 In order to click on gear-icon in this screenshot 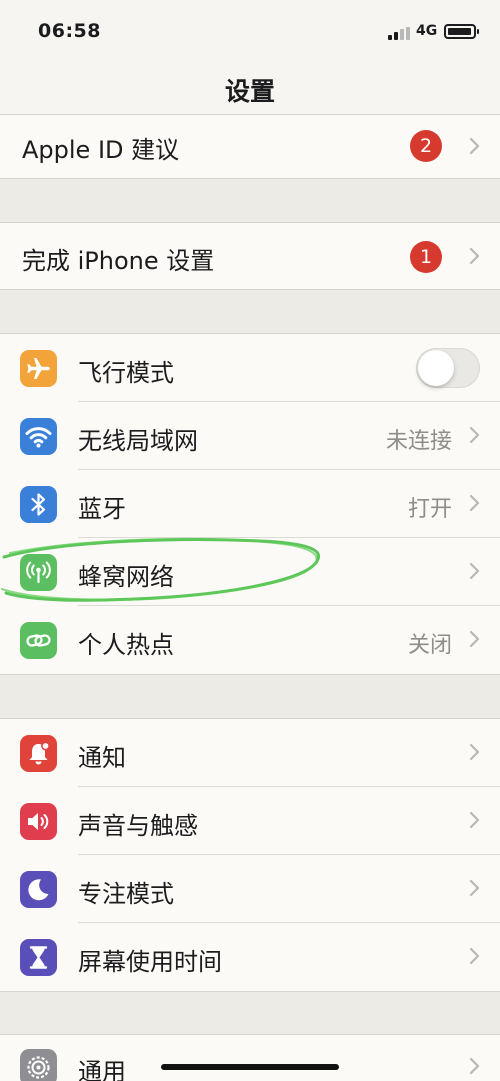, I will do `click(38, 1065)`.